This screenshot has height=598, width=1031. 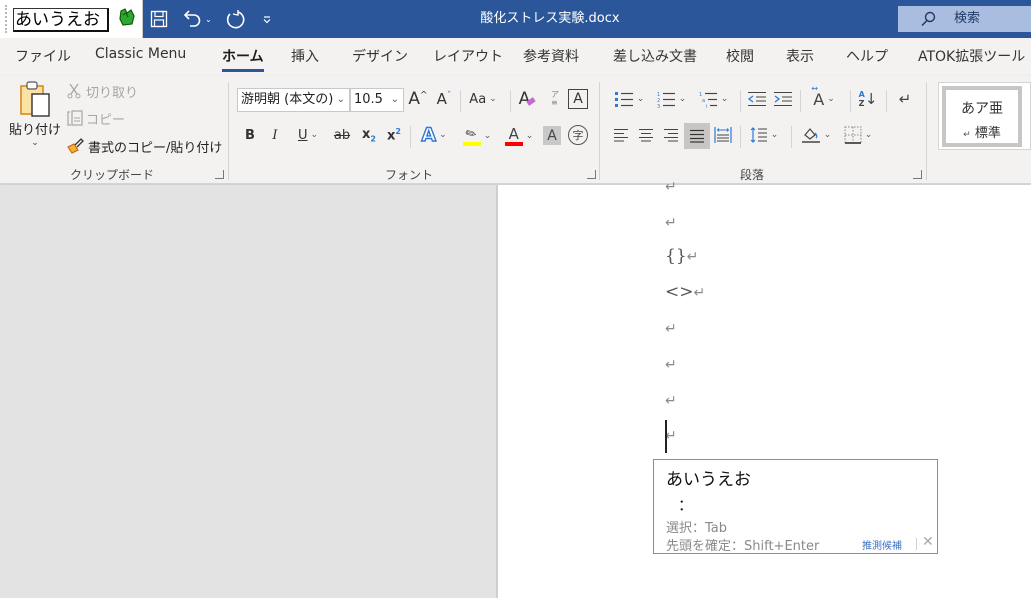 I want to click on tab-home: ホーム, so click(x=243, y=59).